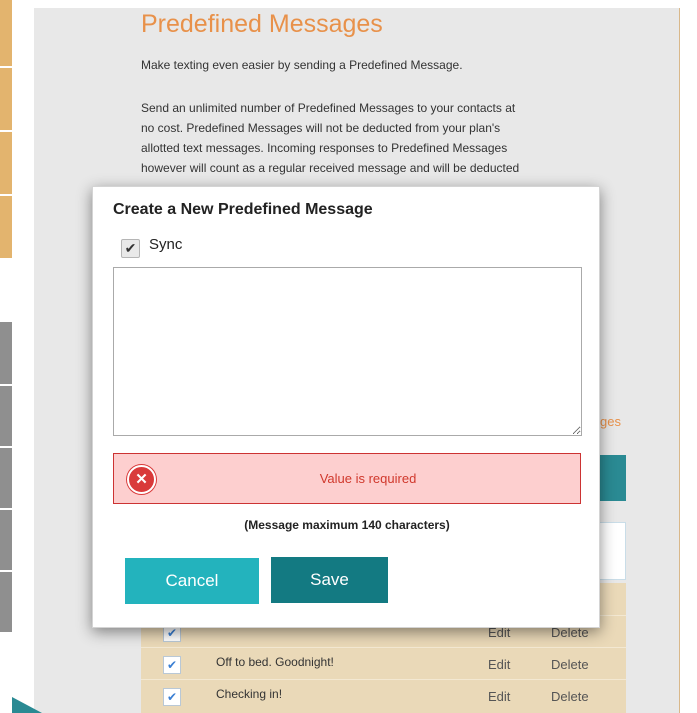 Image resolution: width=697 pixels, height=713 pixels. Describe the element at coordinates (612, 551) in the screenshot. I see `info-box-partial` at that location.